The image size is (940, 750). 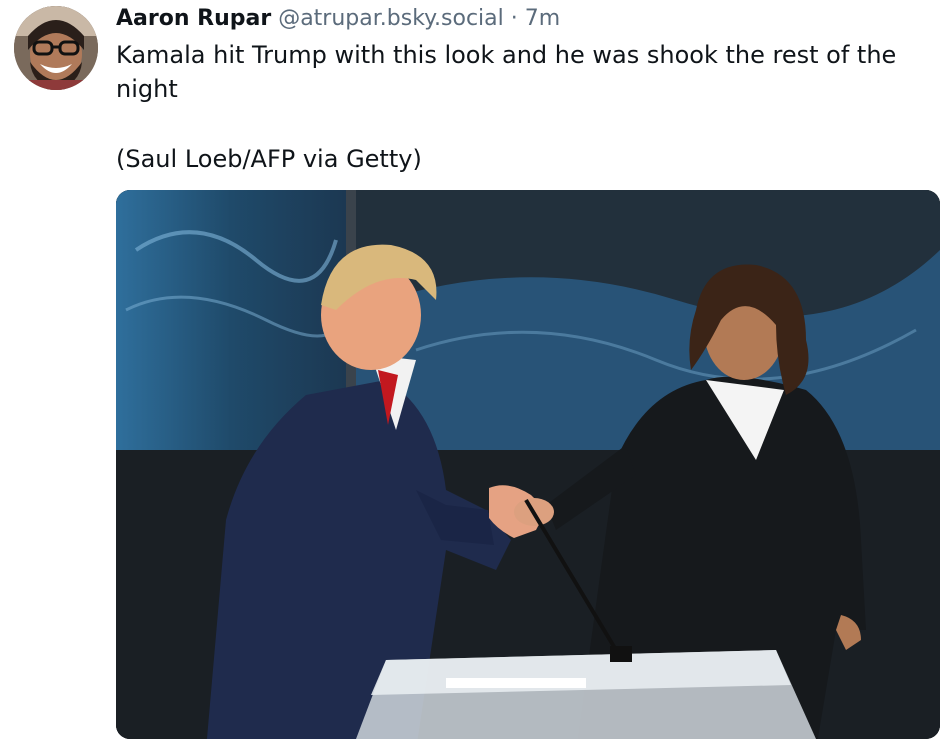 I want to click on post-timestamp: 7m, so click(x=542, y=18).